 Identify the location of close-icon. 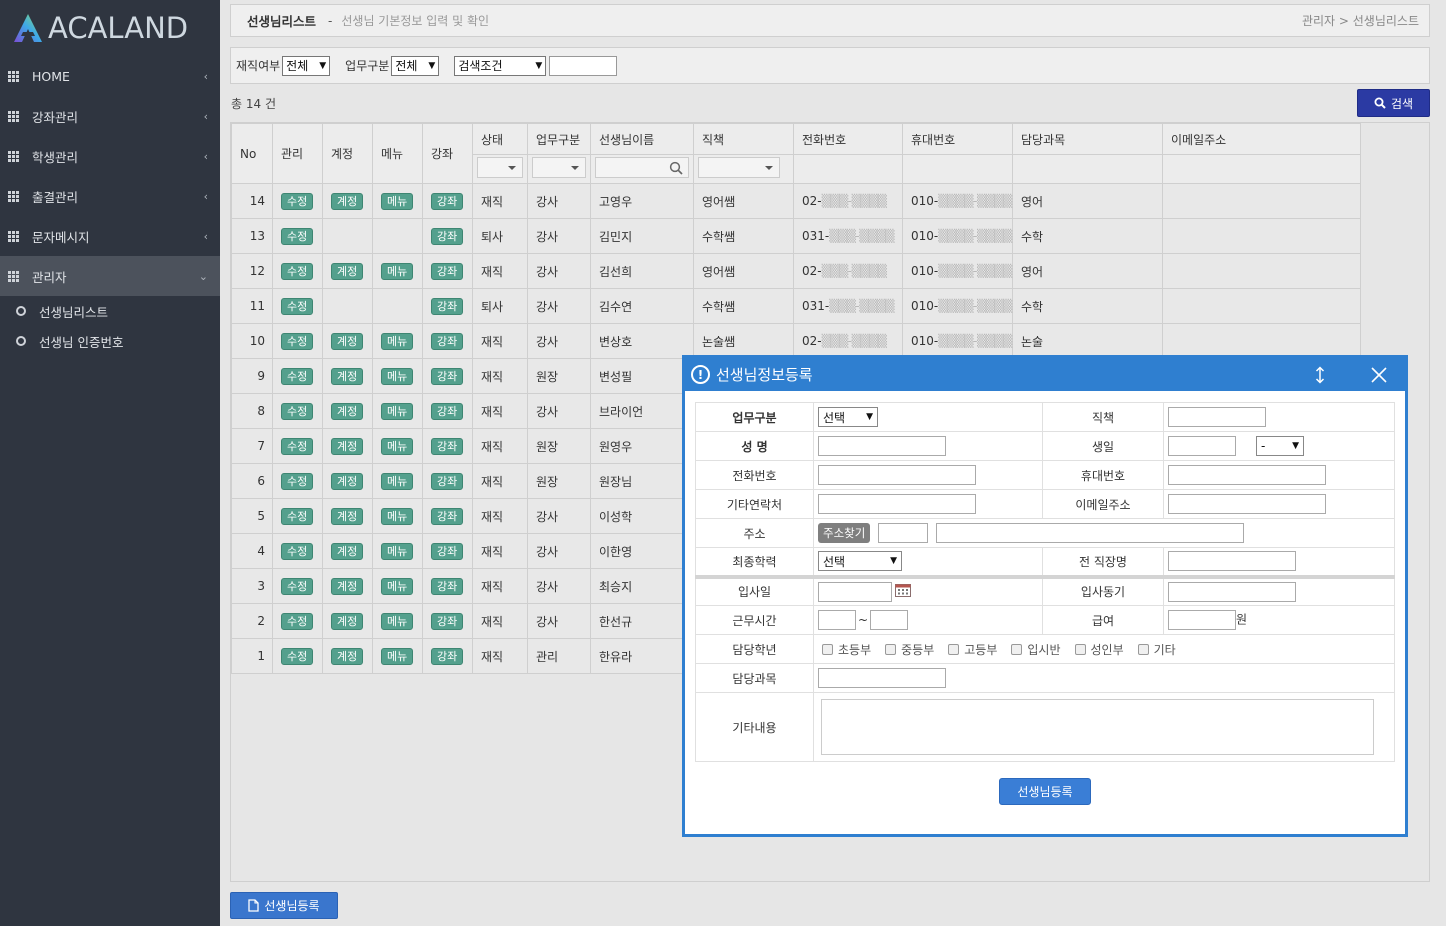
(1379, 374).